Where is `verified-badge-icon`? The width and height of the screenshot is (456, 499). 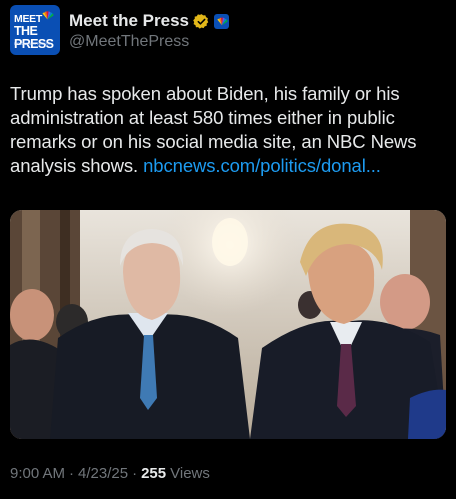 verified-badge-icon is located at coordinates (201, 21).